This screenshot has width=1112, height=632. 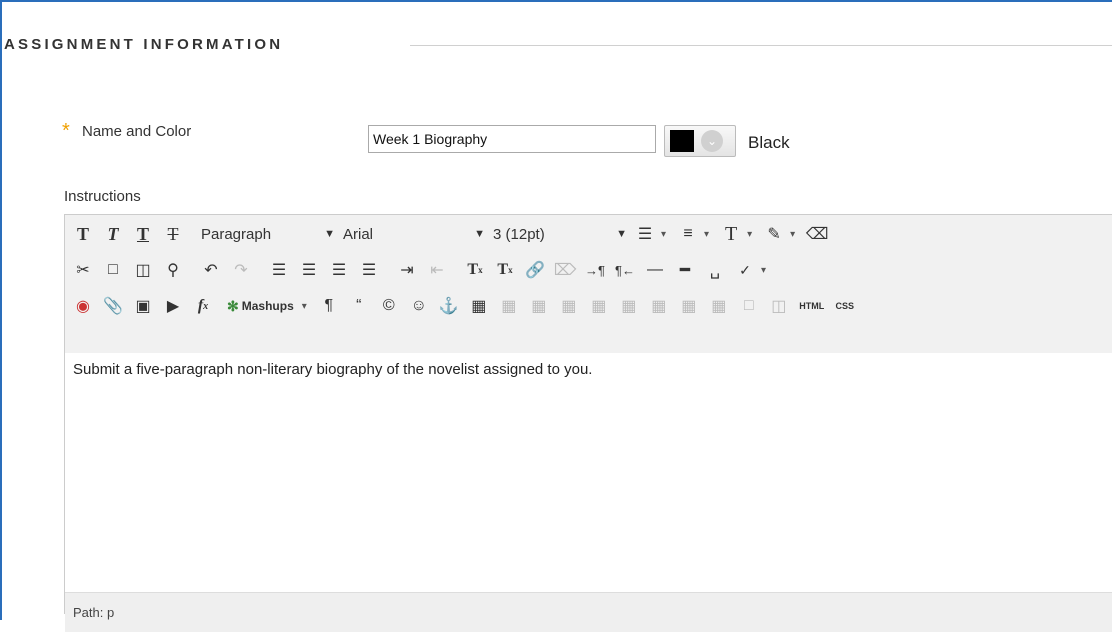 I want to click on record-icon: ◉, so click(x=83, y=306).